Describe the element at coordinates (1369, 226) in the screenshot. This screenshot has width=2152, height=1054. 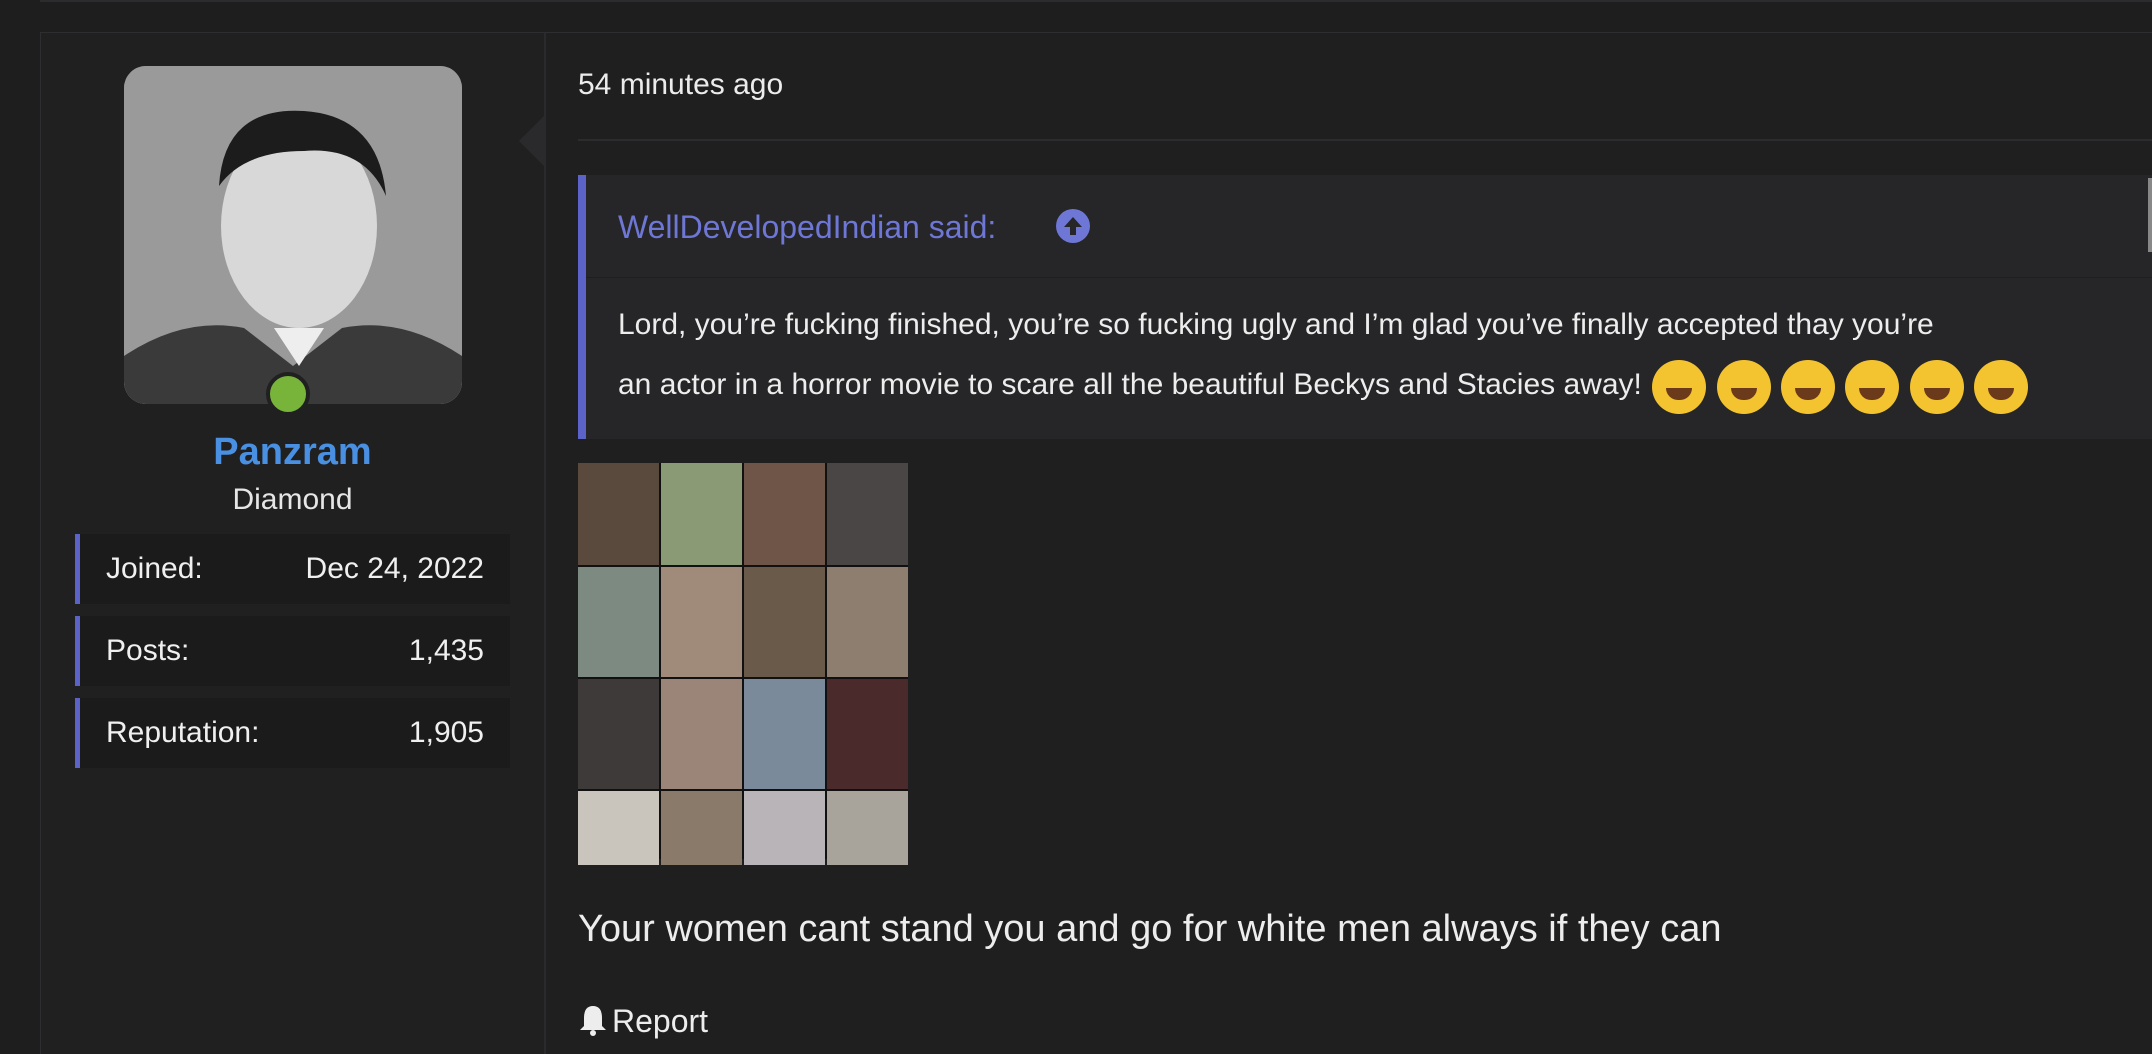
I see `quote-header: WellDevelopedIndian said:` at that location.